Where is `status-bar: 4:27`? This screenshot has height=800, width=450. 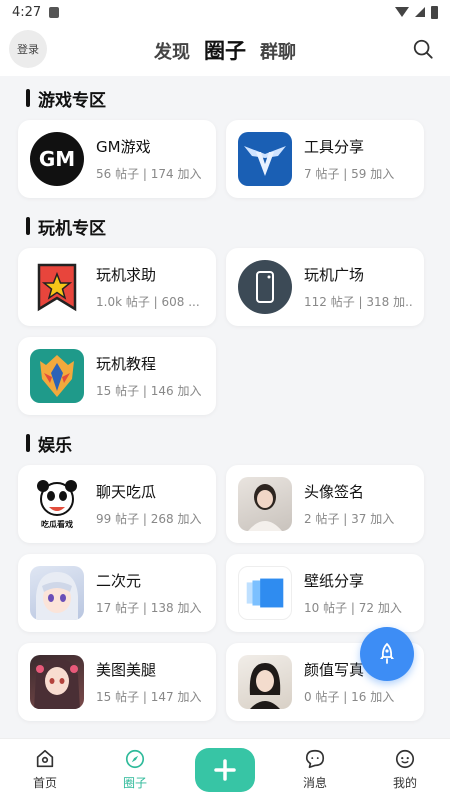 status-bar: 4:27 is located at coordinates (225, 12).